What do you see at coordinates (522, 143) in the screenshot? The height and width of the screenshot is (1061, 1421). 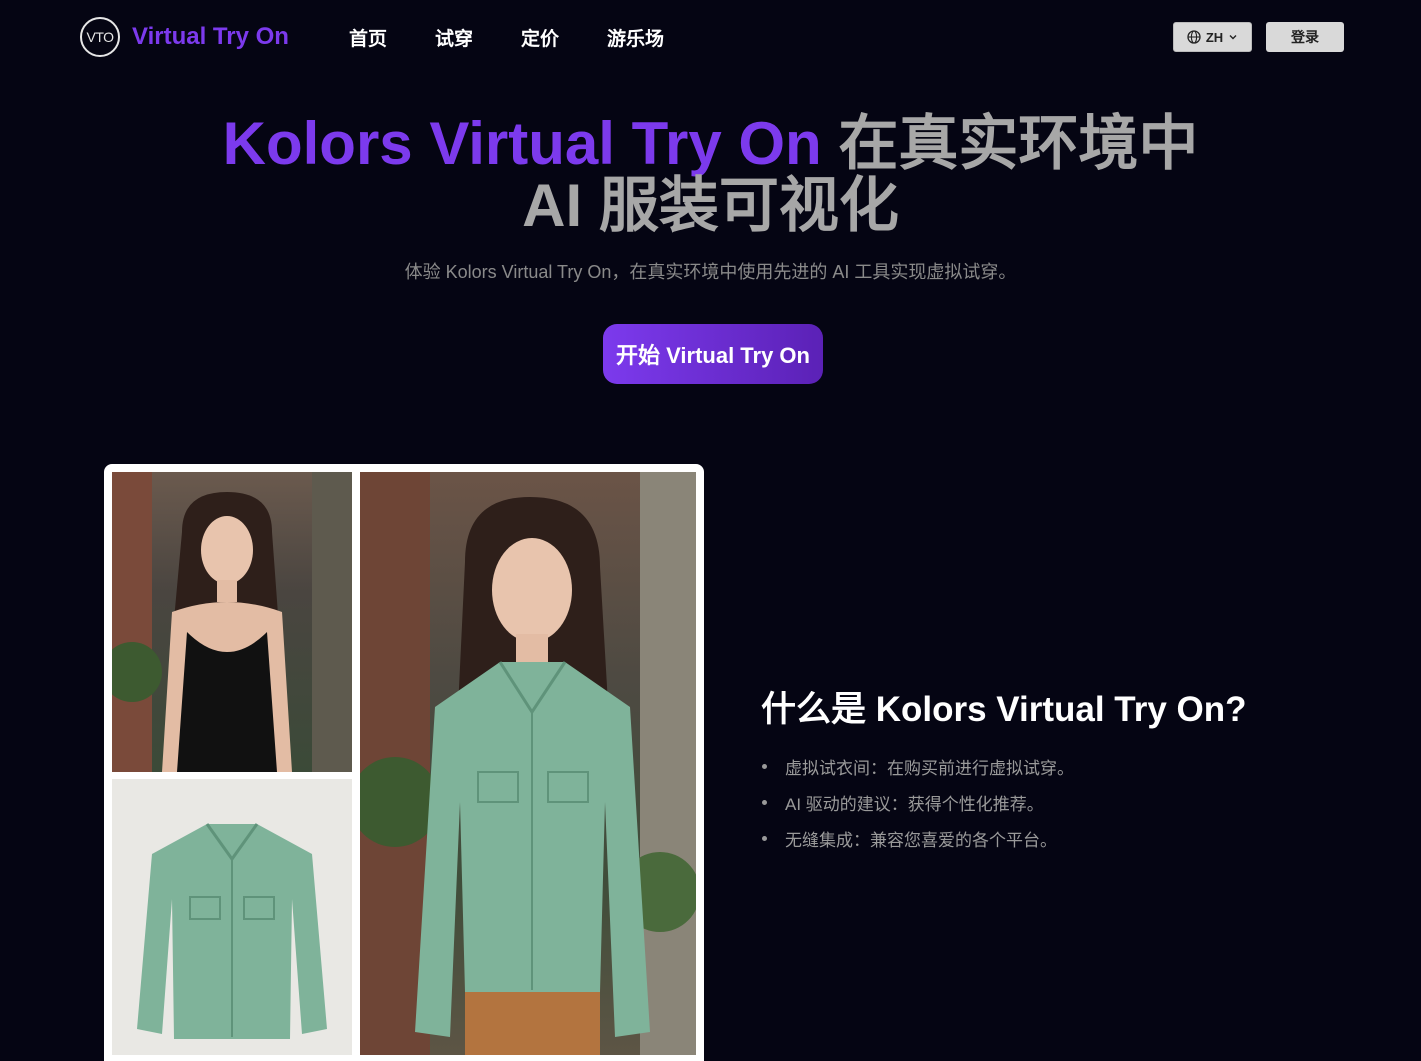 I see `hero-title-accent: Kolors Virtual Try On` at bounding box center [522, 143].